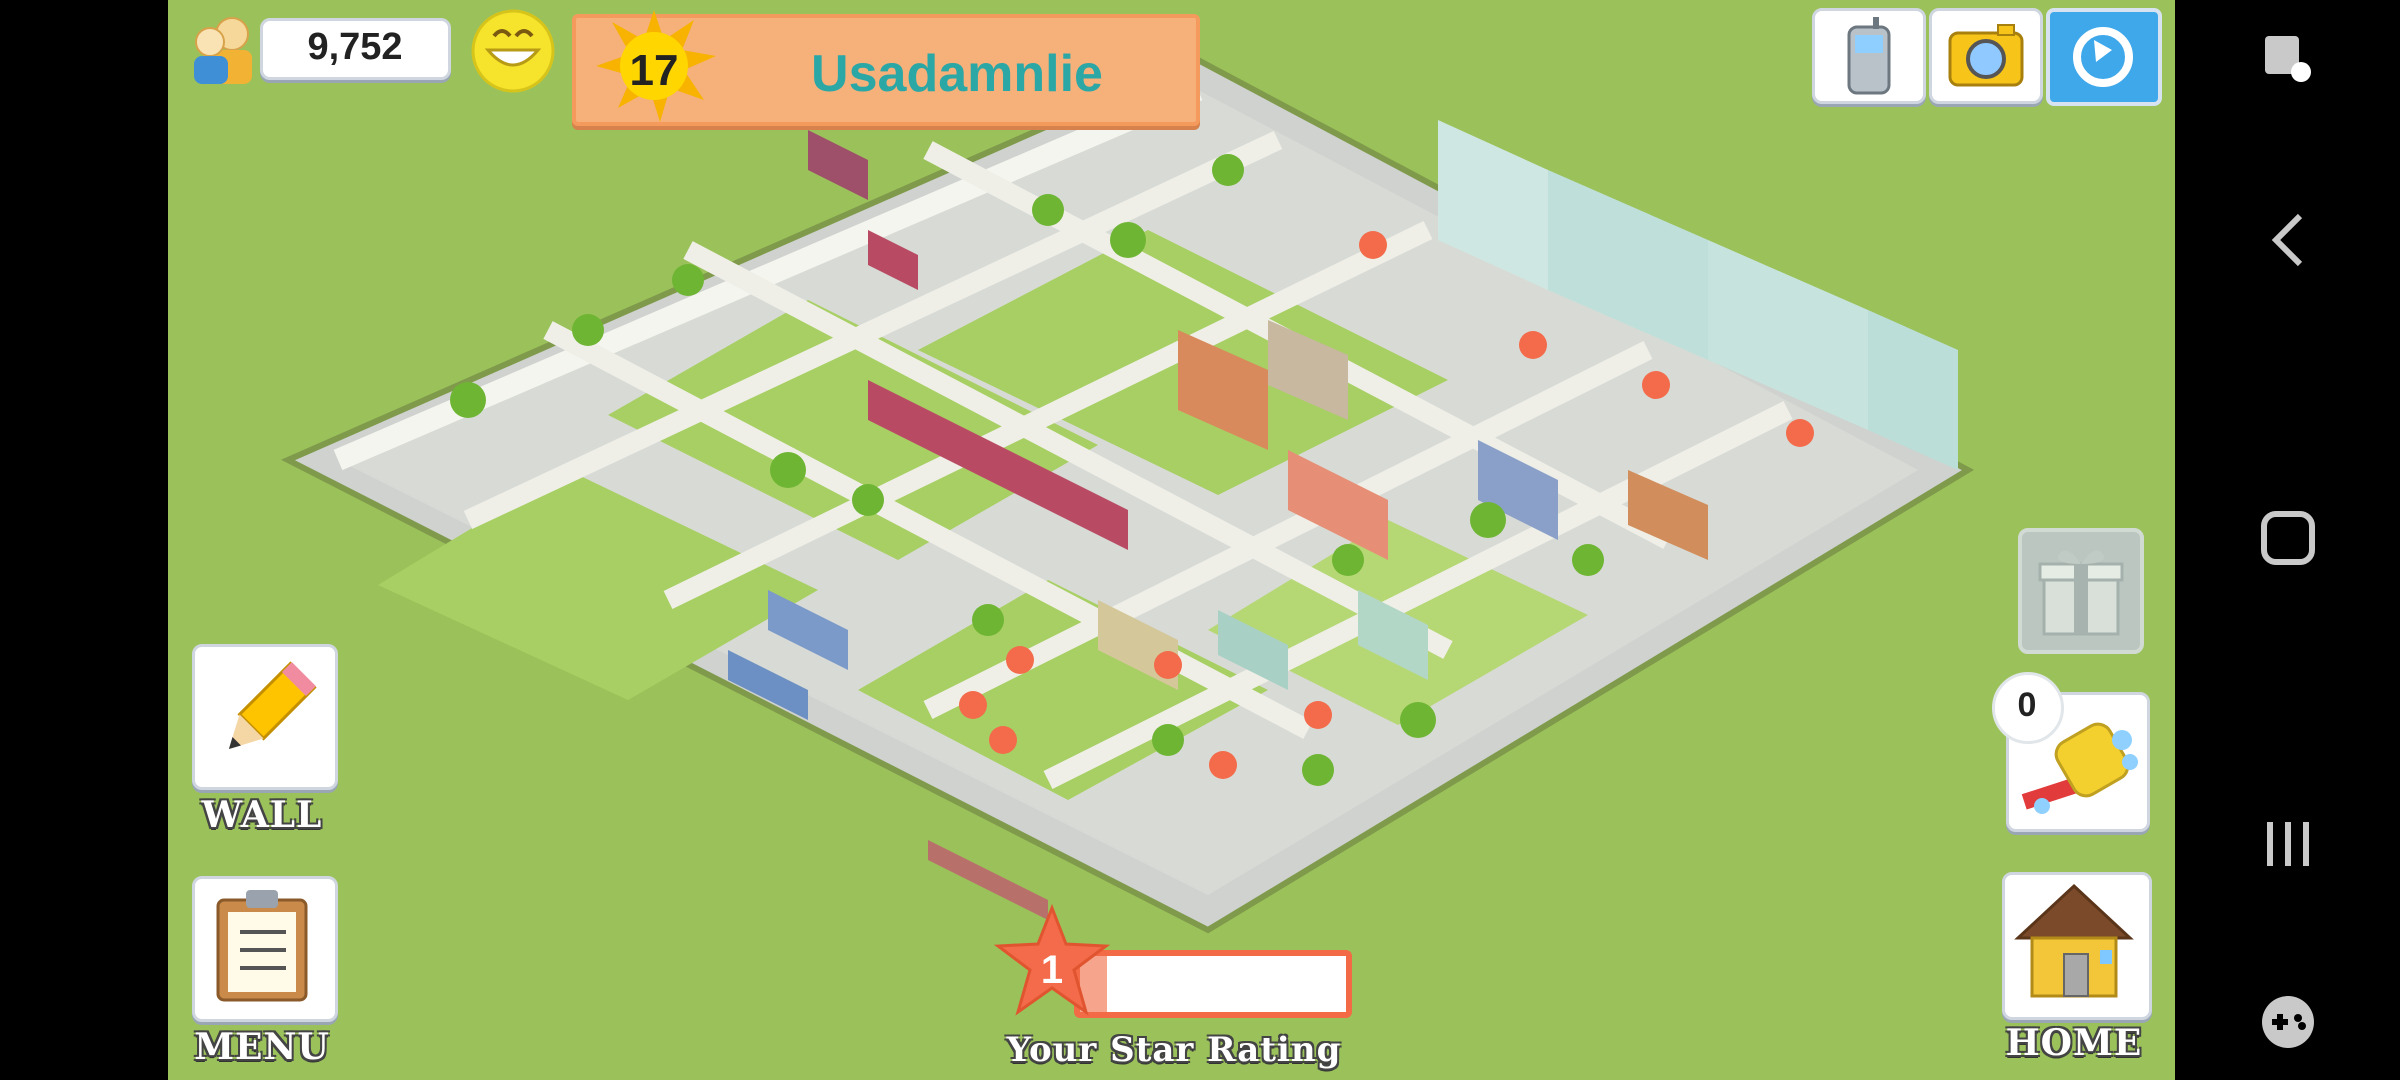 The width and height of the screenshot is (2400, 1080). I want to click on camera-icon, so click(1986, 58).